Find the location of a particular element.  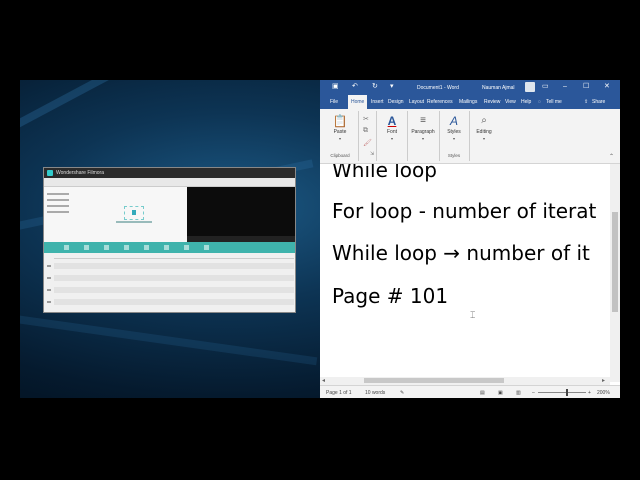

filmora-logo-icon is located at coordinates (50, 173).